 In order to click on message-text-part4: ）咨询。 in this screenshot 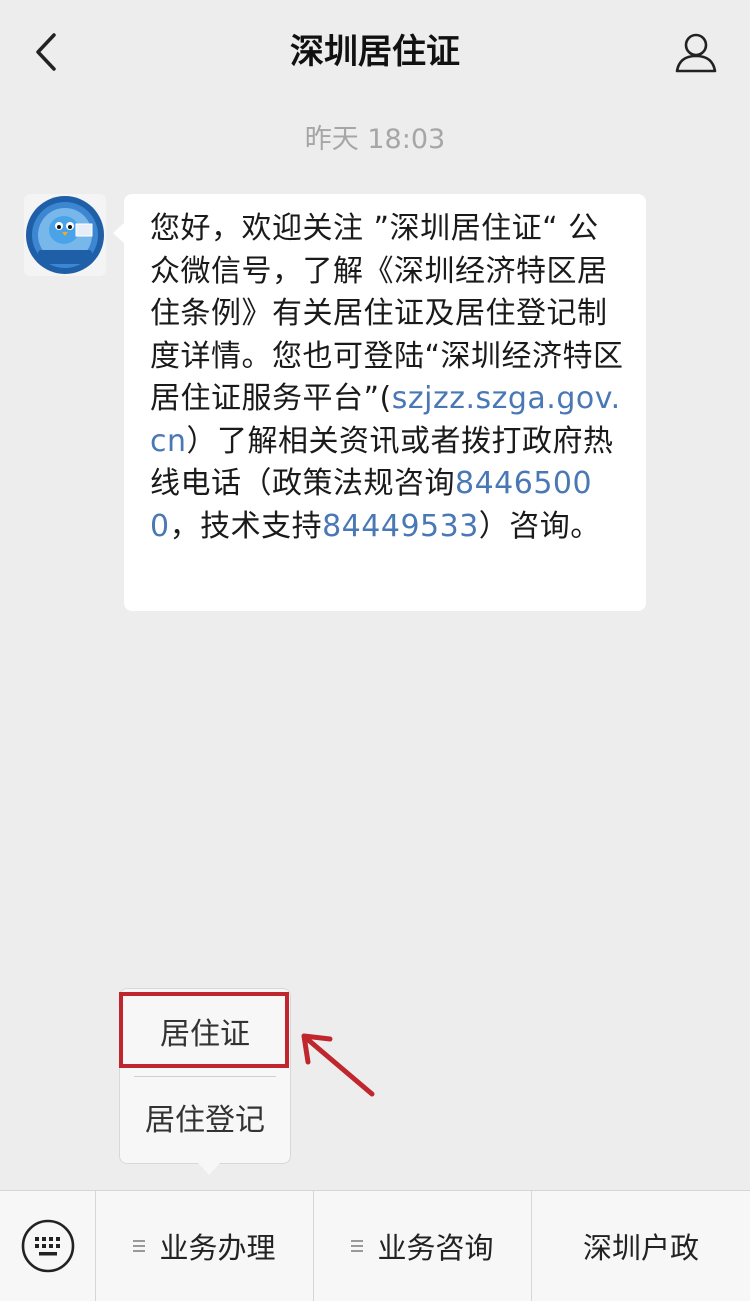, I will do `click(539, 526)`.